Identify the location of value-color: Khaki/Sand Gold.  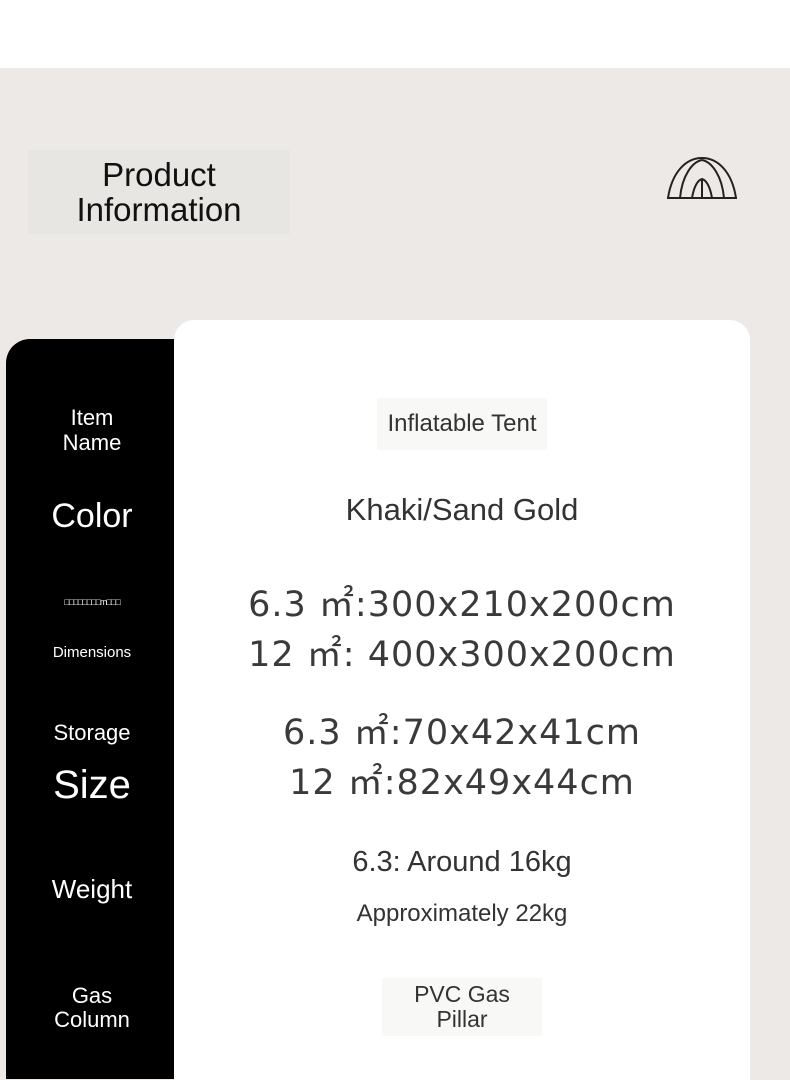
(462, 509).